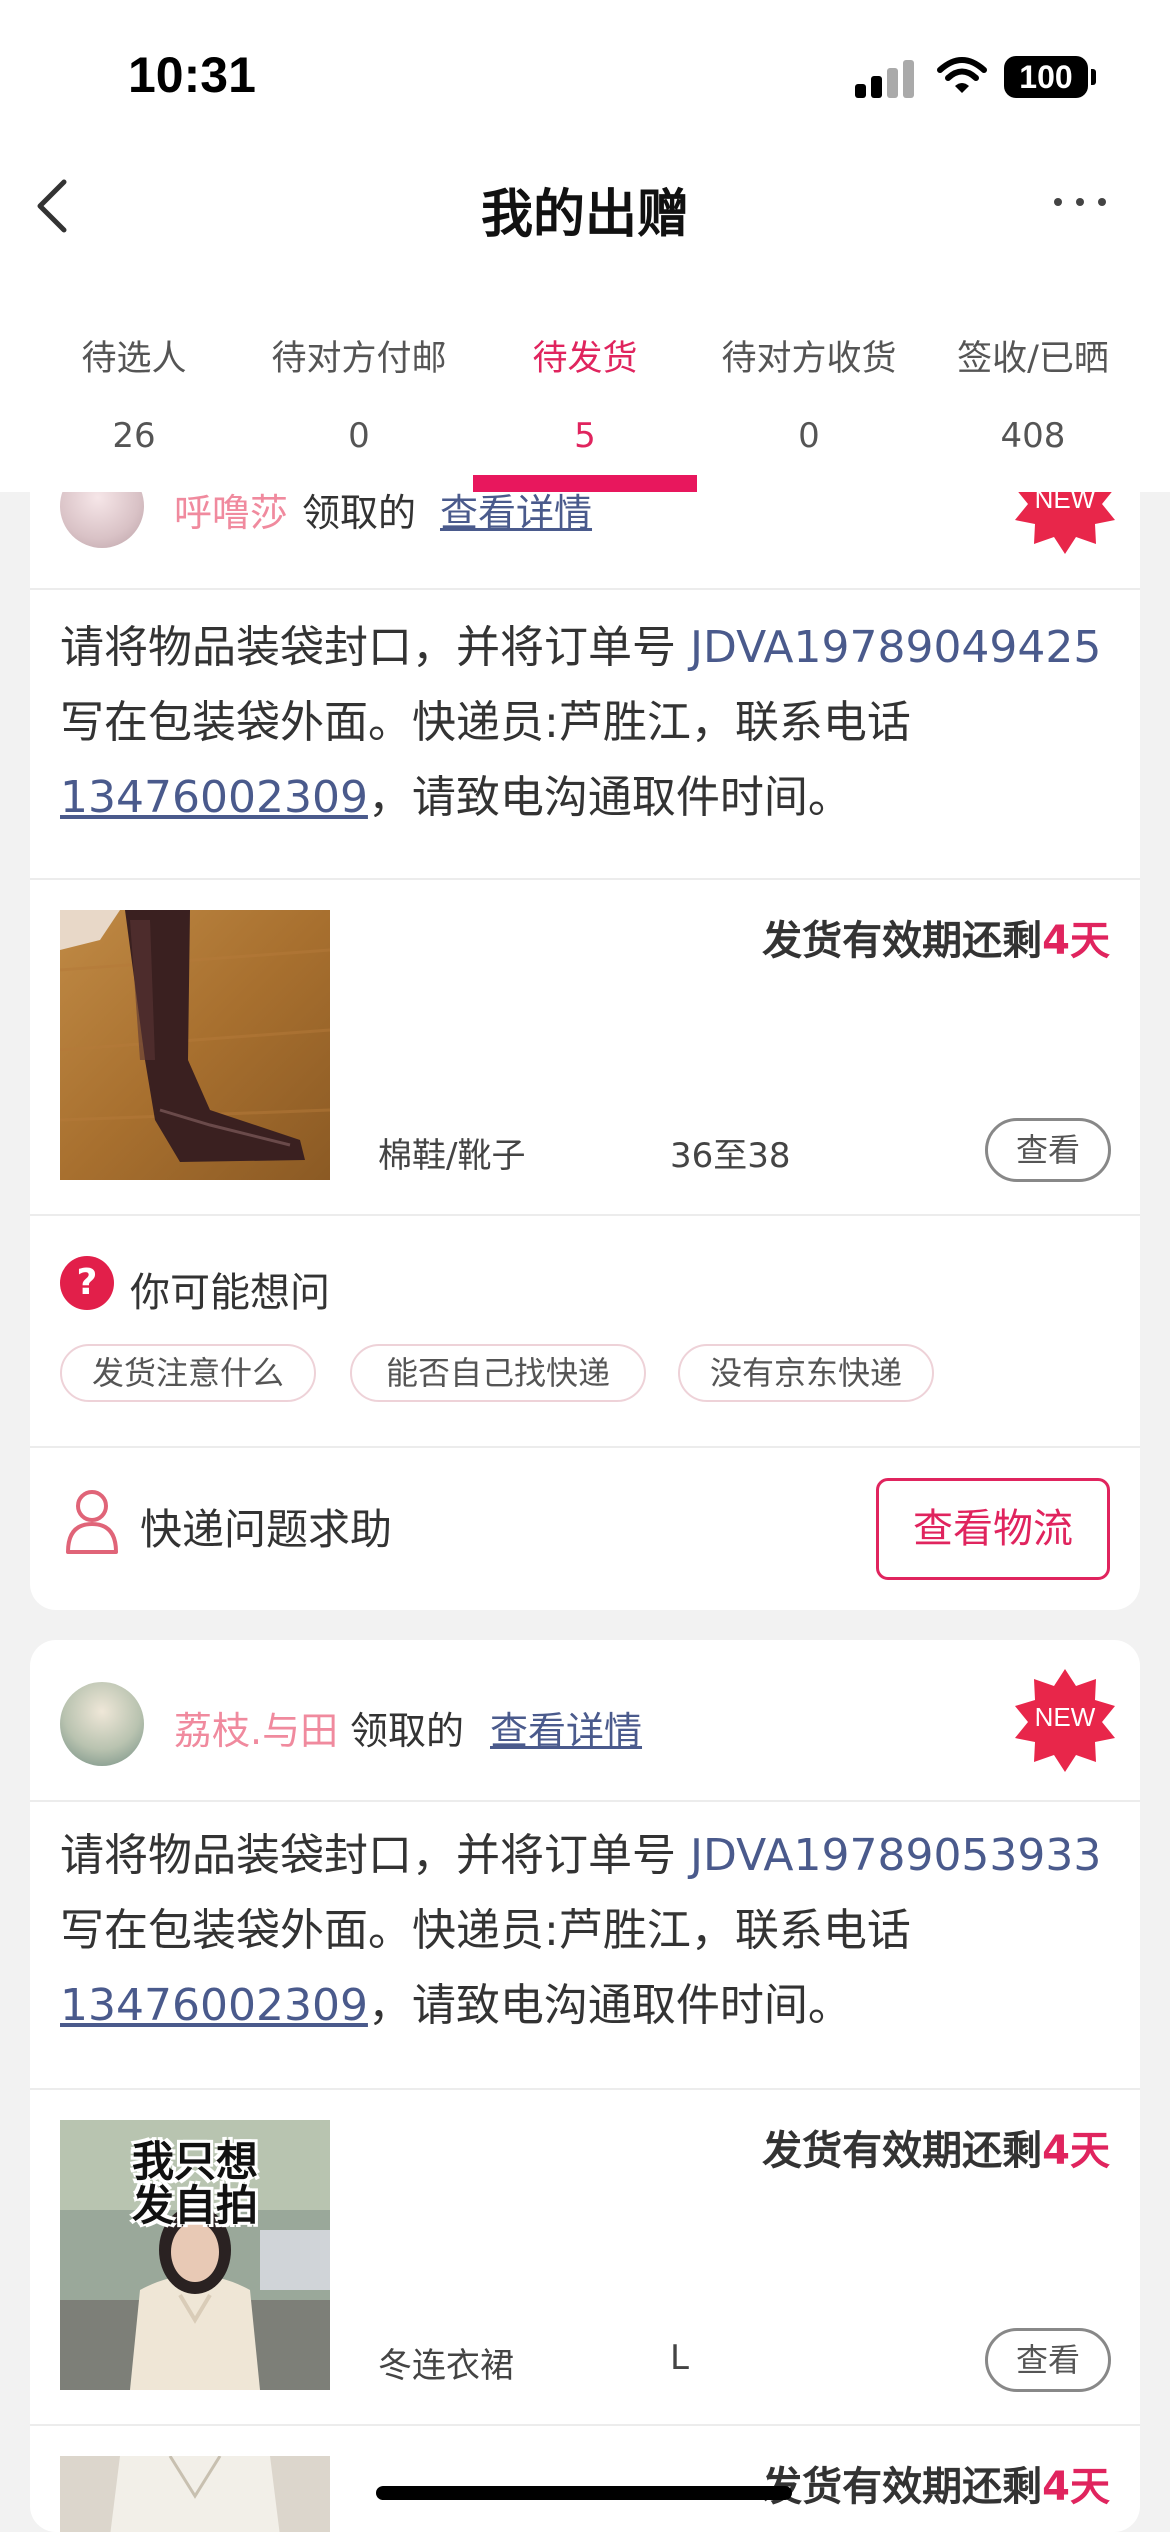 This screenshot has height=2532, width=1170. Describe the element at coordinates (195, 1045) in the screenshot. I see `item-photo-boots` at that location.